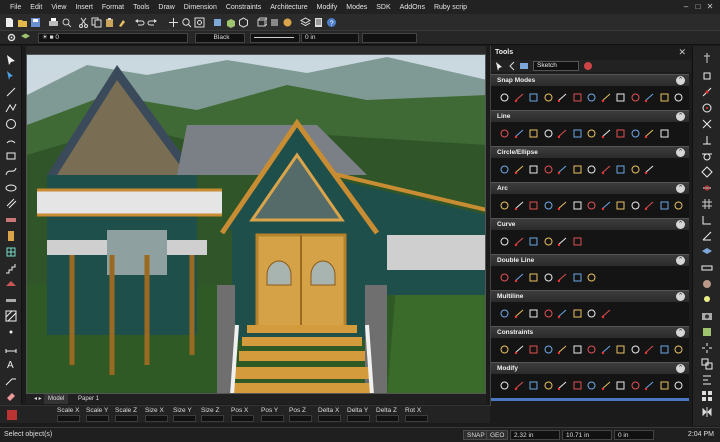 The width and height of the screenshot is (720, 442). What do you see at coordinates (11, 108) in the screenshot?
I see `polyline-icon` at bounding box center [11, 108].